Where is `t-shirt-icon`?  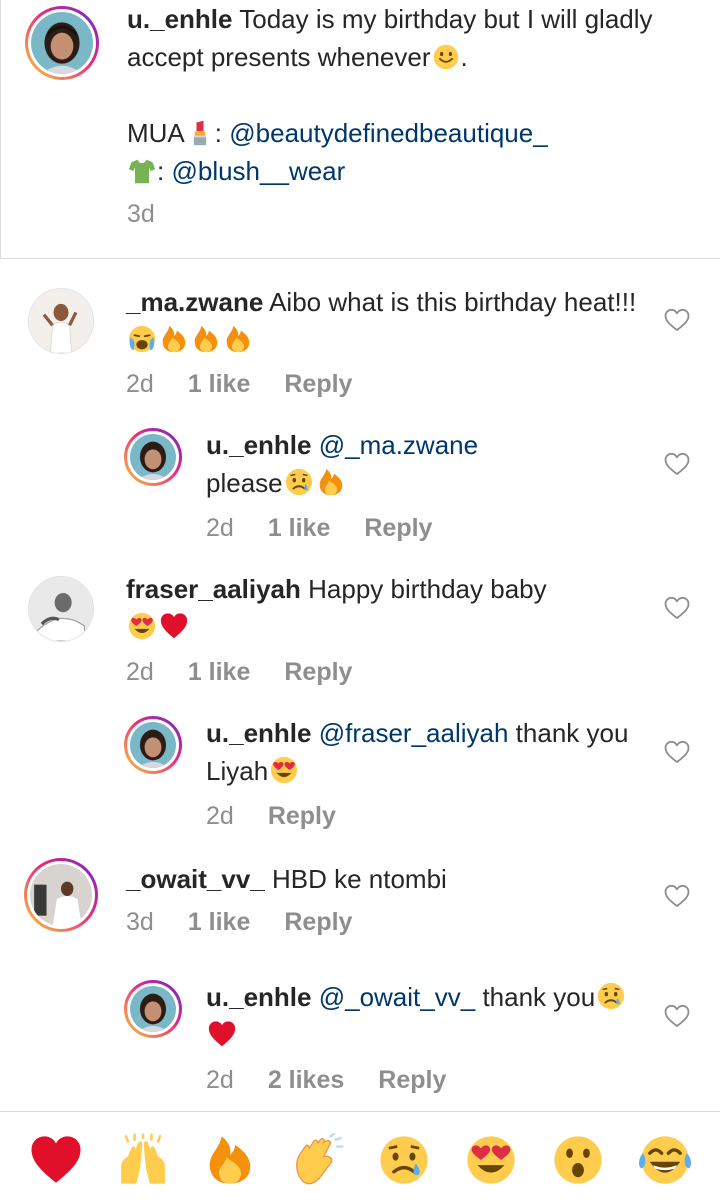 t-shirt-icon is located at coordinates (142, 171).